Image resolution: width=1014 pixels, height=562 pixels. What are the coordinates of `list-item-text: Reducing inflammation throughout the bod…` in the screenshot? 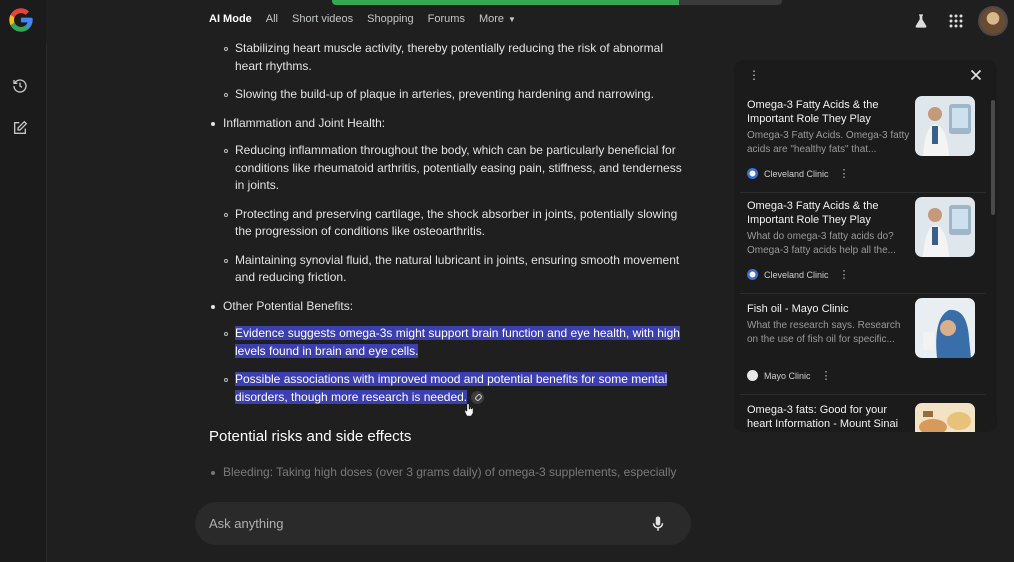 It's located at (458, 167).